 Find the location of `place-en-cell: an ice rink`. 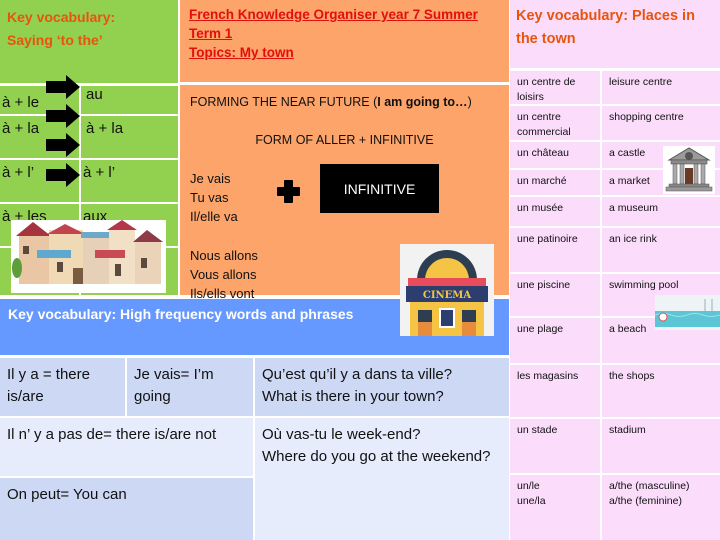

place-en-cell: an ice rink is located at coordinates (661, 250).